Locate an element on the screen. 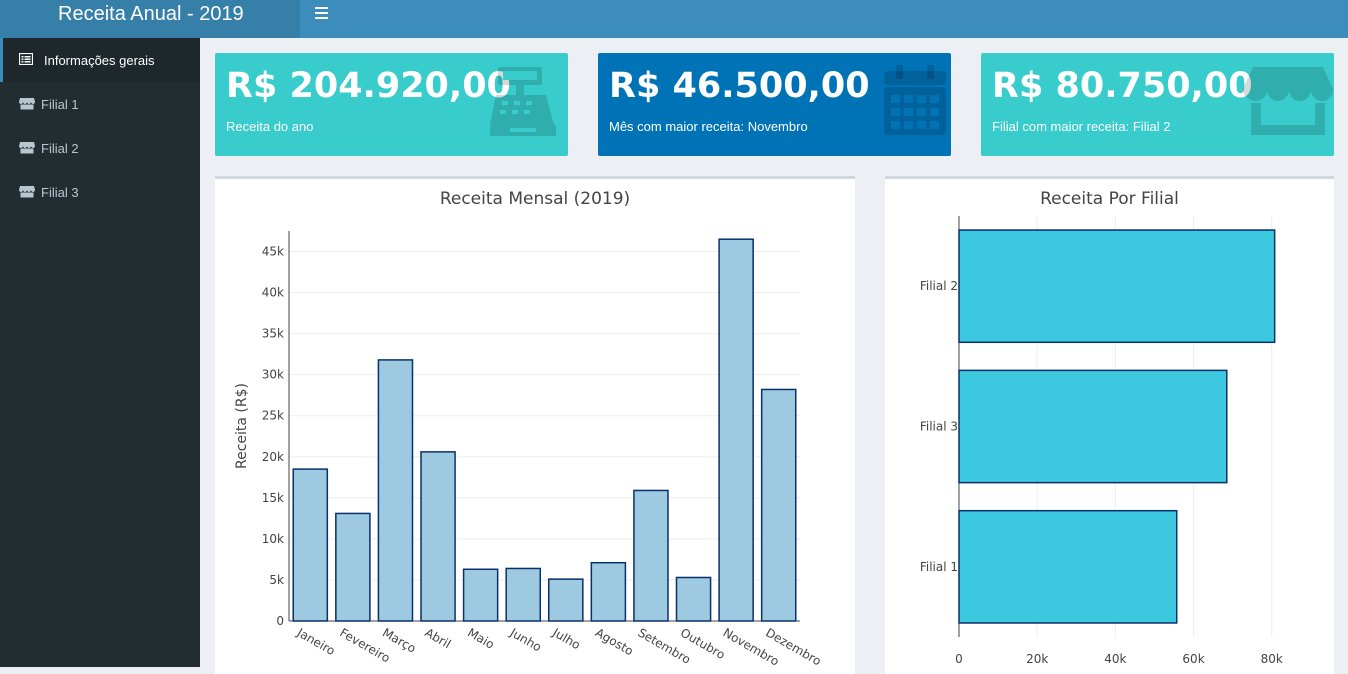 Image resolution: width=1348 pixels, height=674 pixels. y-tick-label: Filial 2 is located at coordinates (939, 286).